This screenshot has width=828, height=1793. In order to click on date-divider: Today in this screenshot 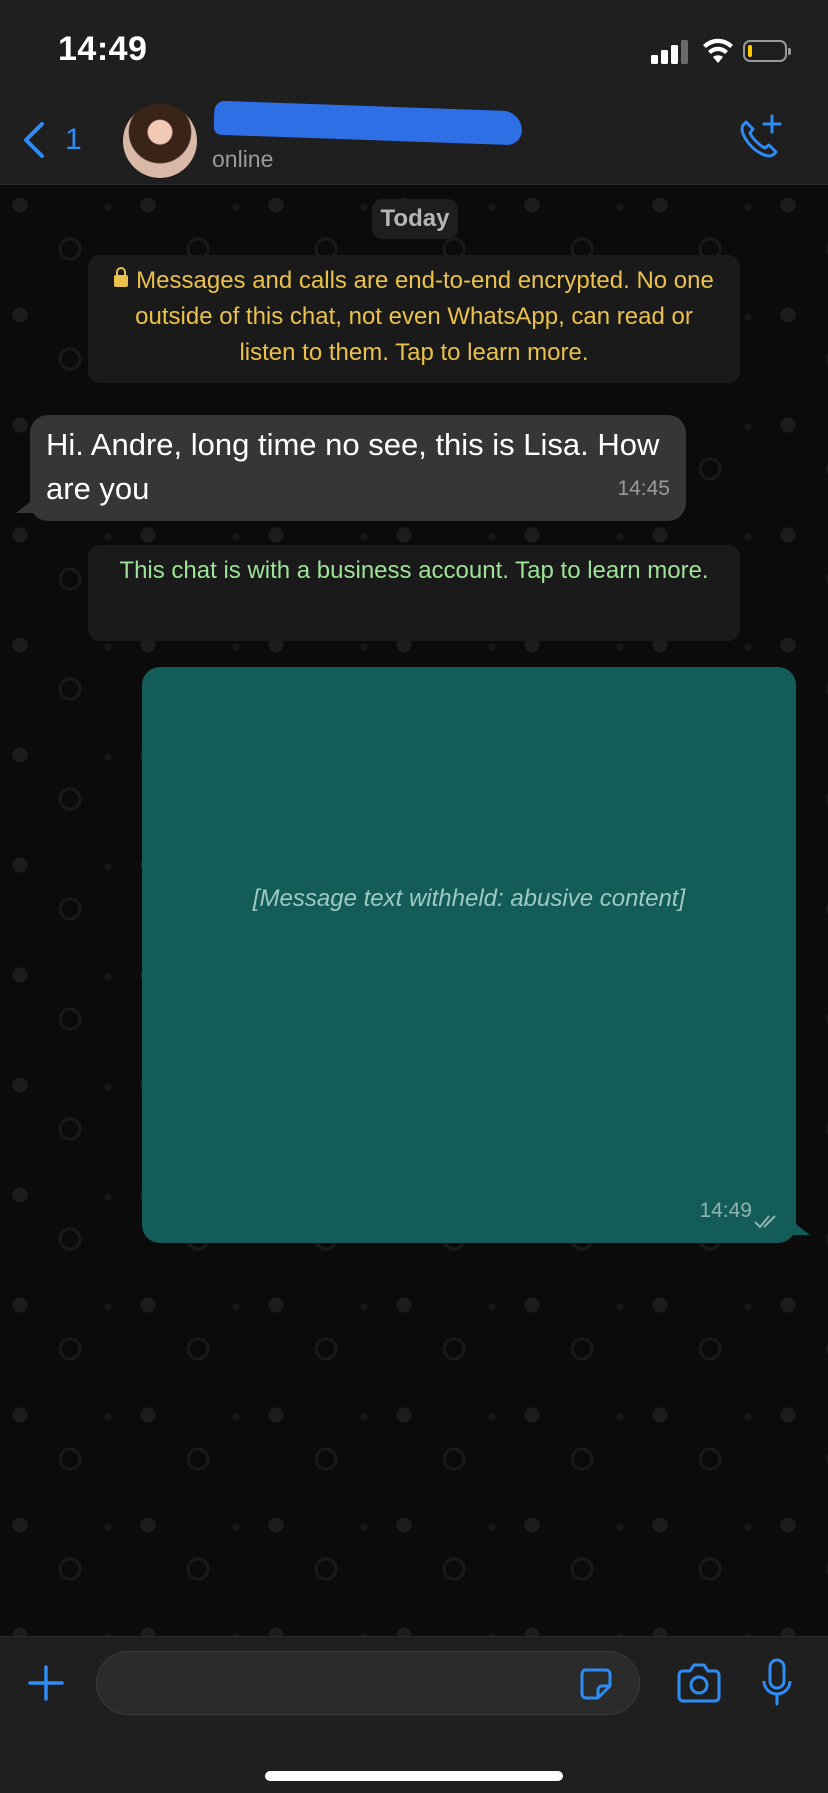, I will do `click(415, 219)`.